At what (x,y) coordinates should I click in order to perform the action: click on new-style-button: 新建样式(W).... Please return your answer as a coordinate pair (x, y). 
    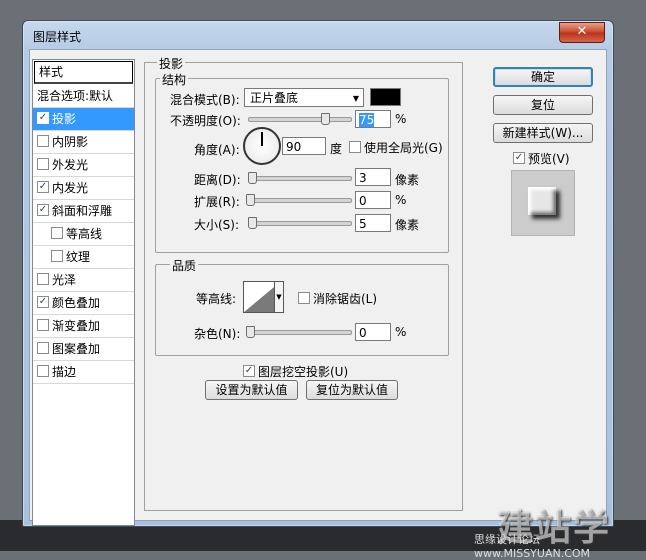
    Looking at the image, I should click on (543, 133).